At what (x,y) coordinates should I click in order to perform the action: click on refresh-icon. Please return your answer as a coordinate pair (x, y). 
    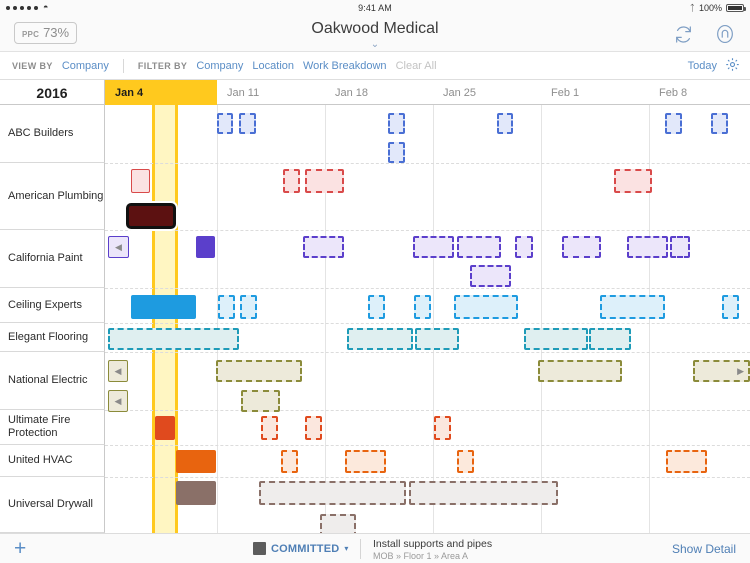
    Looking at the image, I should click on (683, 34).